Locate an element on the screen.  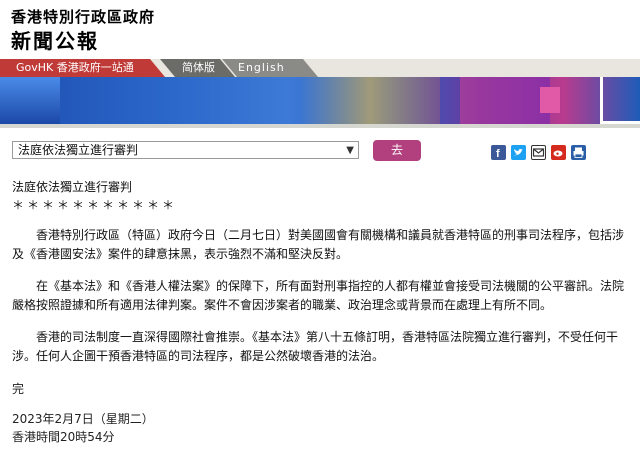
print-icon is located at coordinates (578, 152).